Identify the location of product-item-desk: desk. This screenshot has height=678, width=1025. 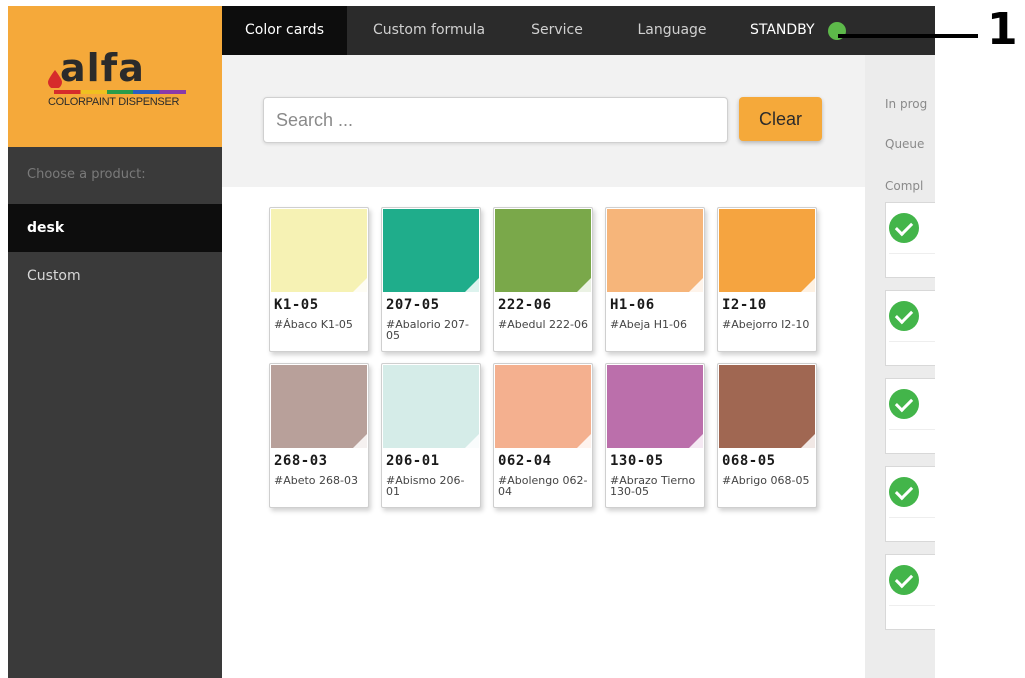
(115, 228).